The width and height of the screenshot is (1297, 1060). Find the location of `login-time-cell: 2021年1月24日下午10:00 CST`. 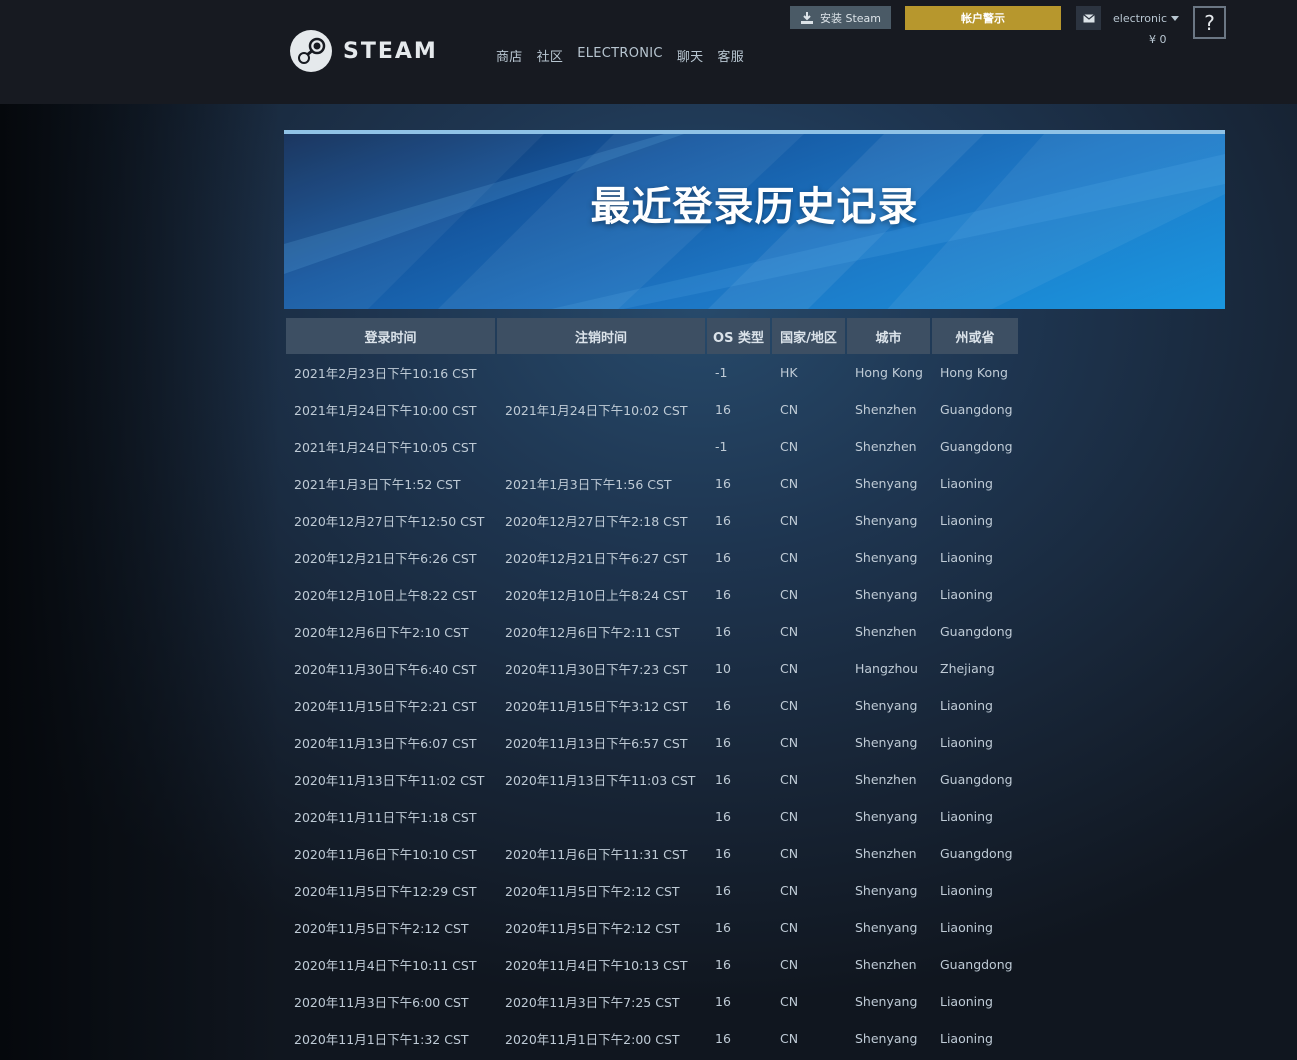

login-time-cell: 2021年1月24日下午10:00 CST is located at coordinates (385, 410).